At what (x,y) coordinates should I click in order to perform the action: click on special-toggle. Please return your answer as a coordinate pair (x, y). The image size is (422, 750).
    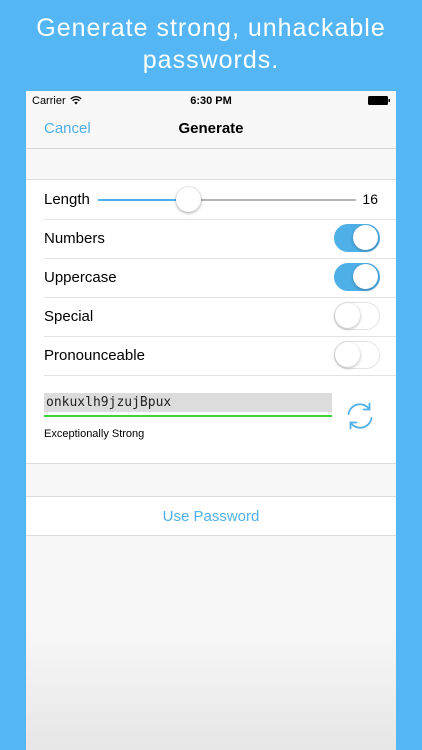
    Looking at the image, I should click on (357, 316).